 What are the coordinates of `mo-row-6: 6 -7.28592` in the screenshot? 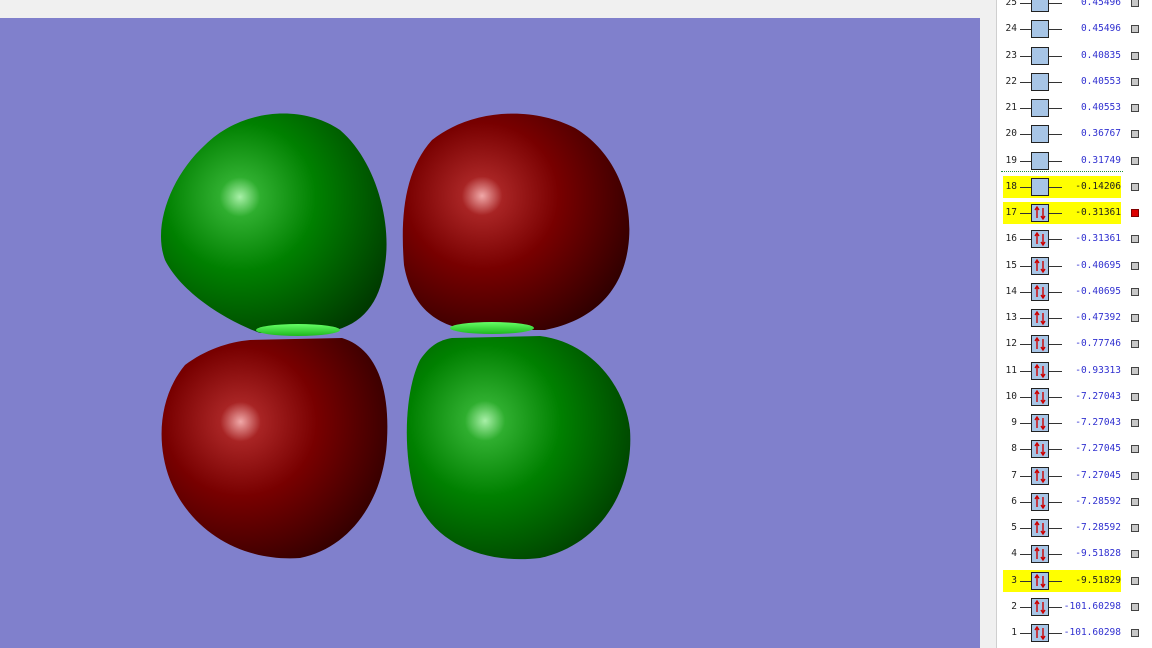 It's located at (1074, 502).